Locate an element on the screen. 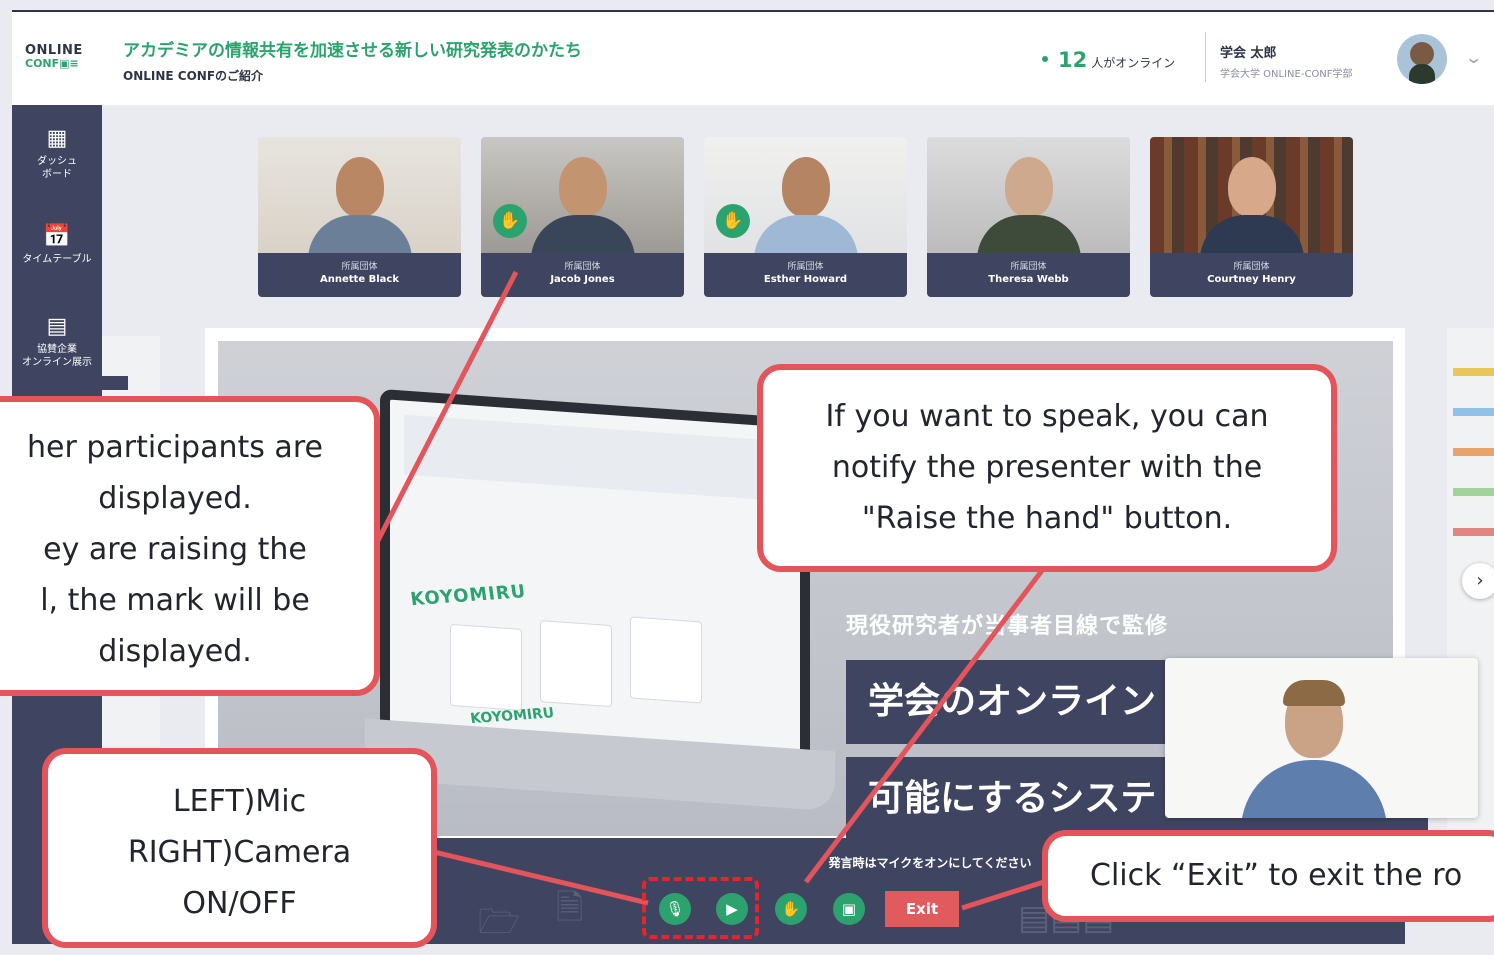 The image size is (1494, 955). exit-callout: Click “Exit” to exit the ro is located at coordinates (1268, 876).